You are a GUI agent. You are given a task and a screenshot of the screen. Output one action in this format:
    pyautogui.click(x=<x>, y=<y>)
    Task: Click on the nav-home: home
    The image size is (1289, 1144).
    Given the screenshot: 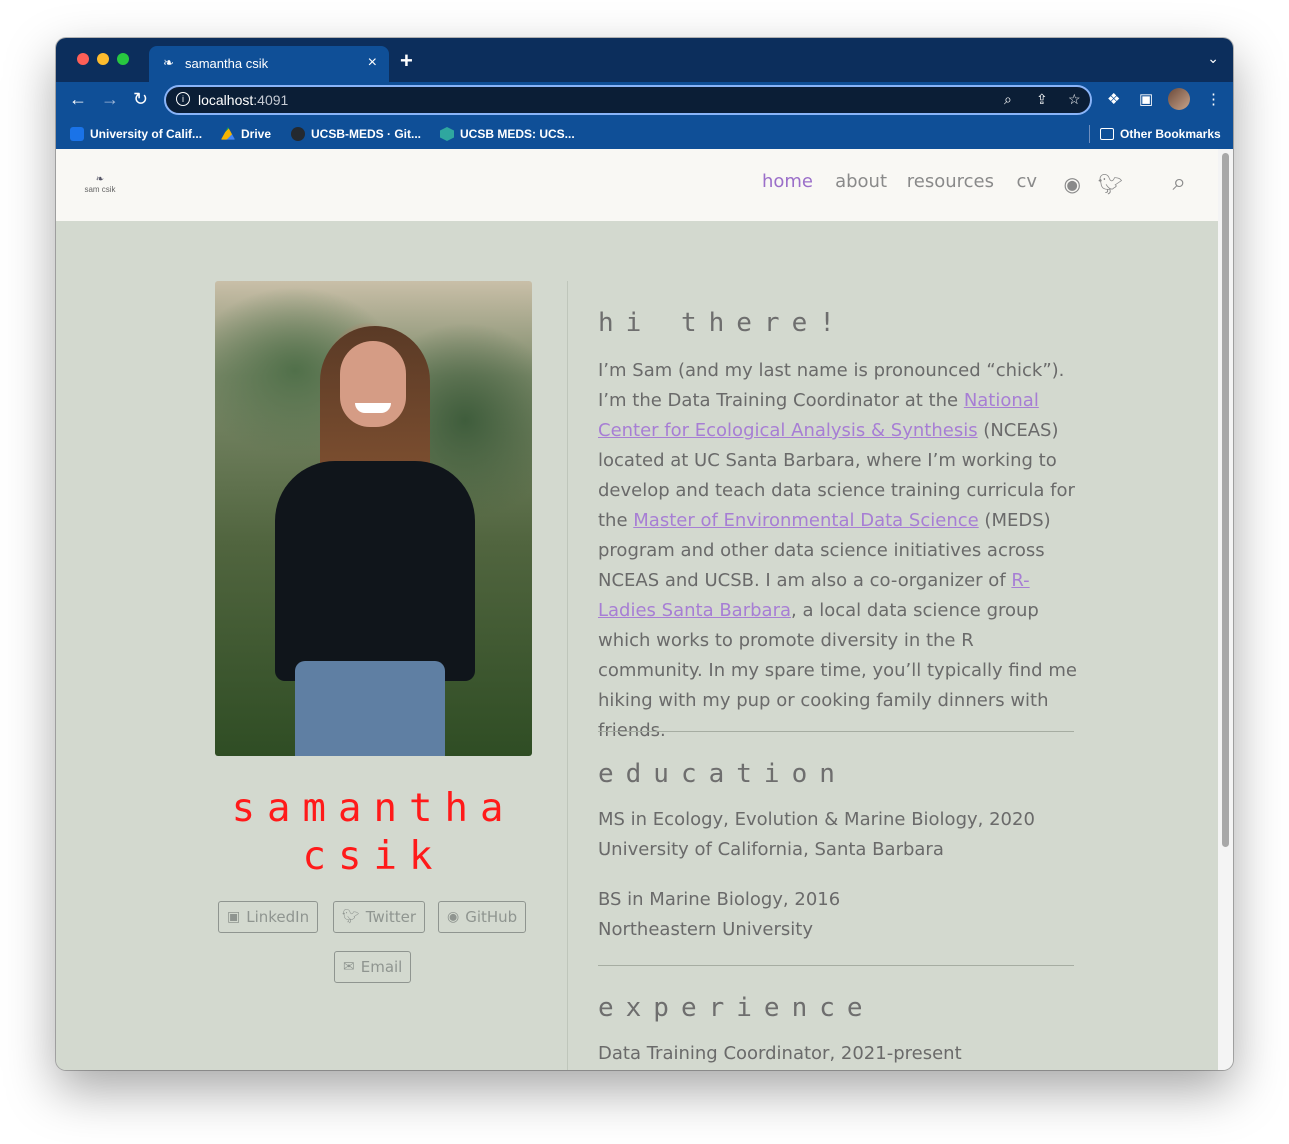 What is the action you would take?
    pyautogui.click(x=787, y=181)
    